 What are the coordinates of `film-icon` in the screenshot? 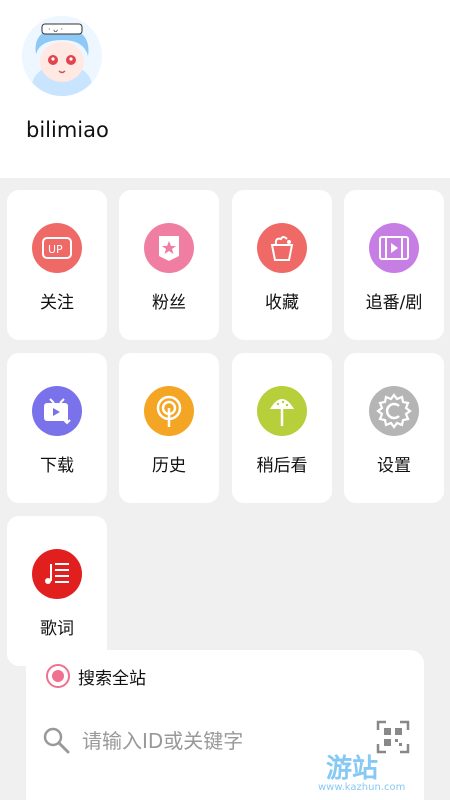 It's located at (394, 248).